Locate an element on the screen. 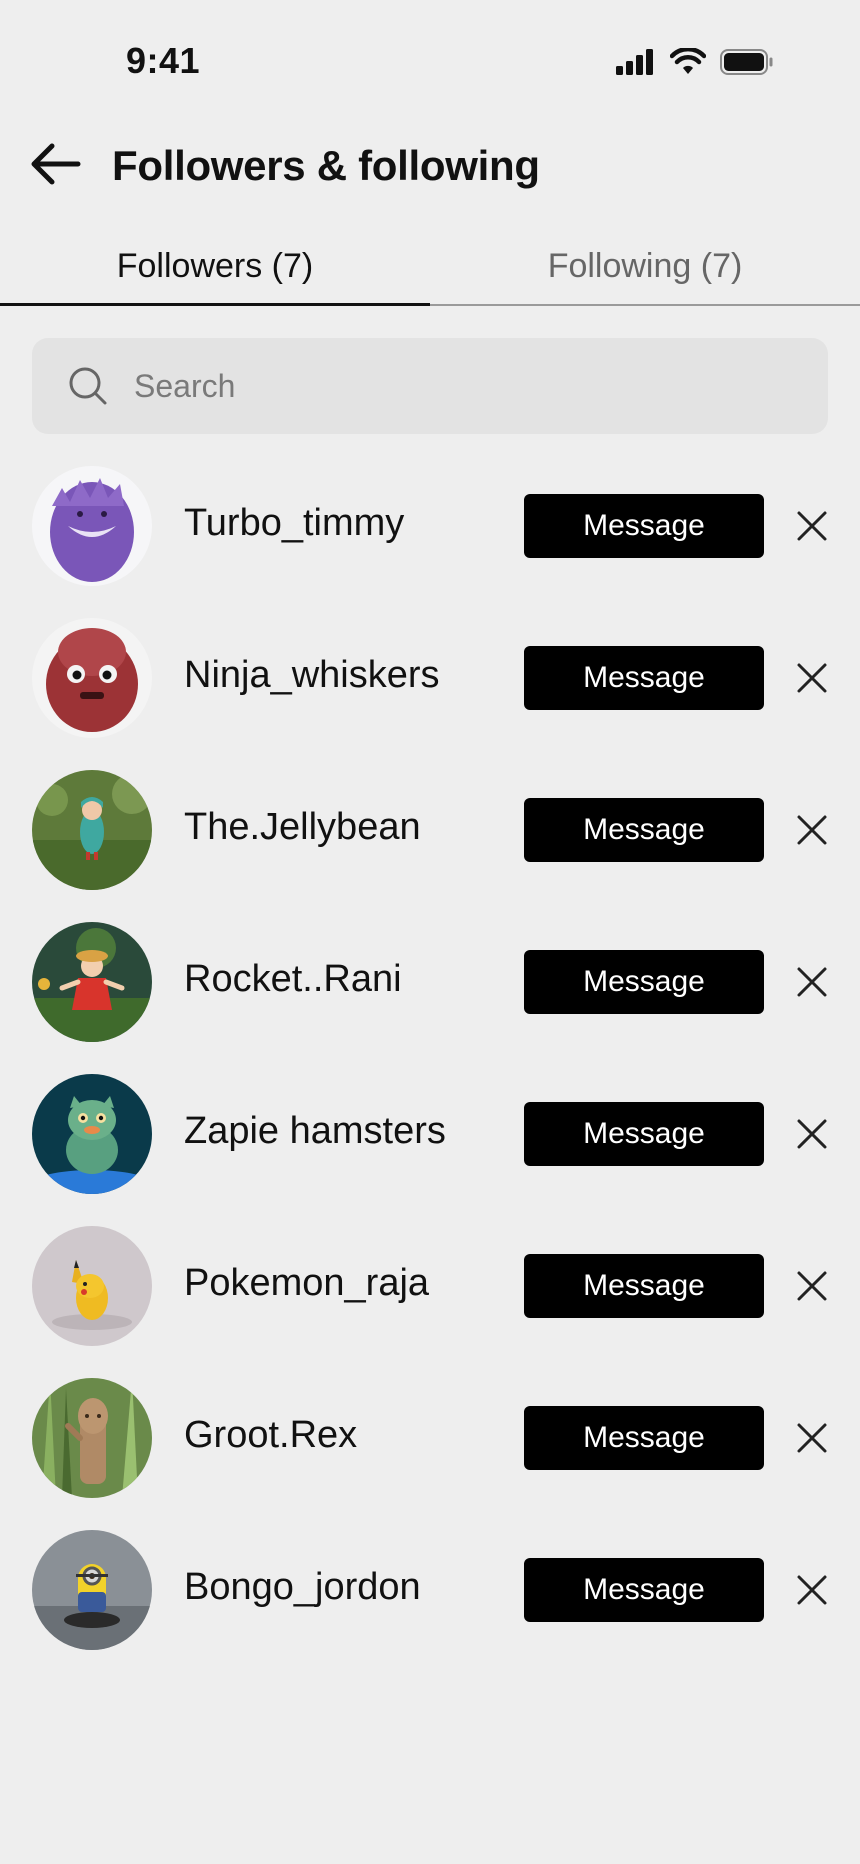 The image size is (860, 1864). list-item: The.Jellybean Message is located at coordinates (430, 830).